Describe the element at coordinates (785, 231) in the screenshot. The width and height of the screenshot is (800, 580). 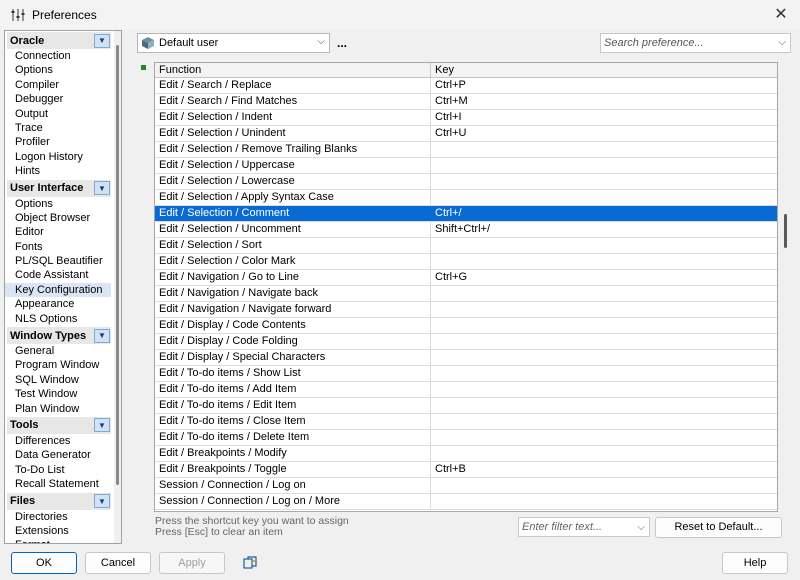
I see `table-scrollbar-thumb` at that location.